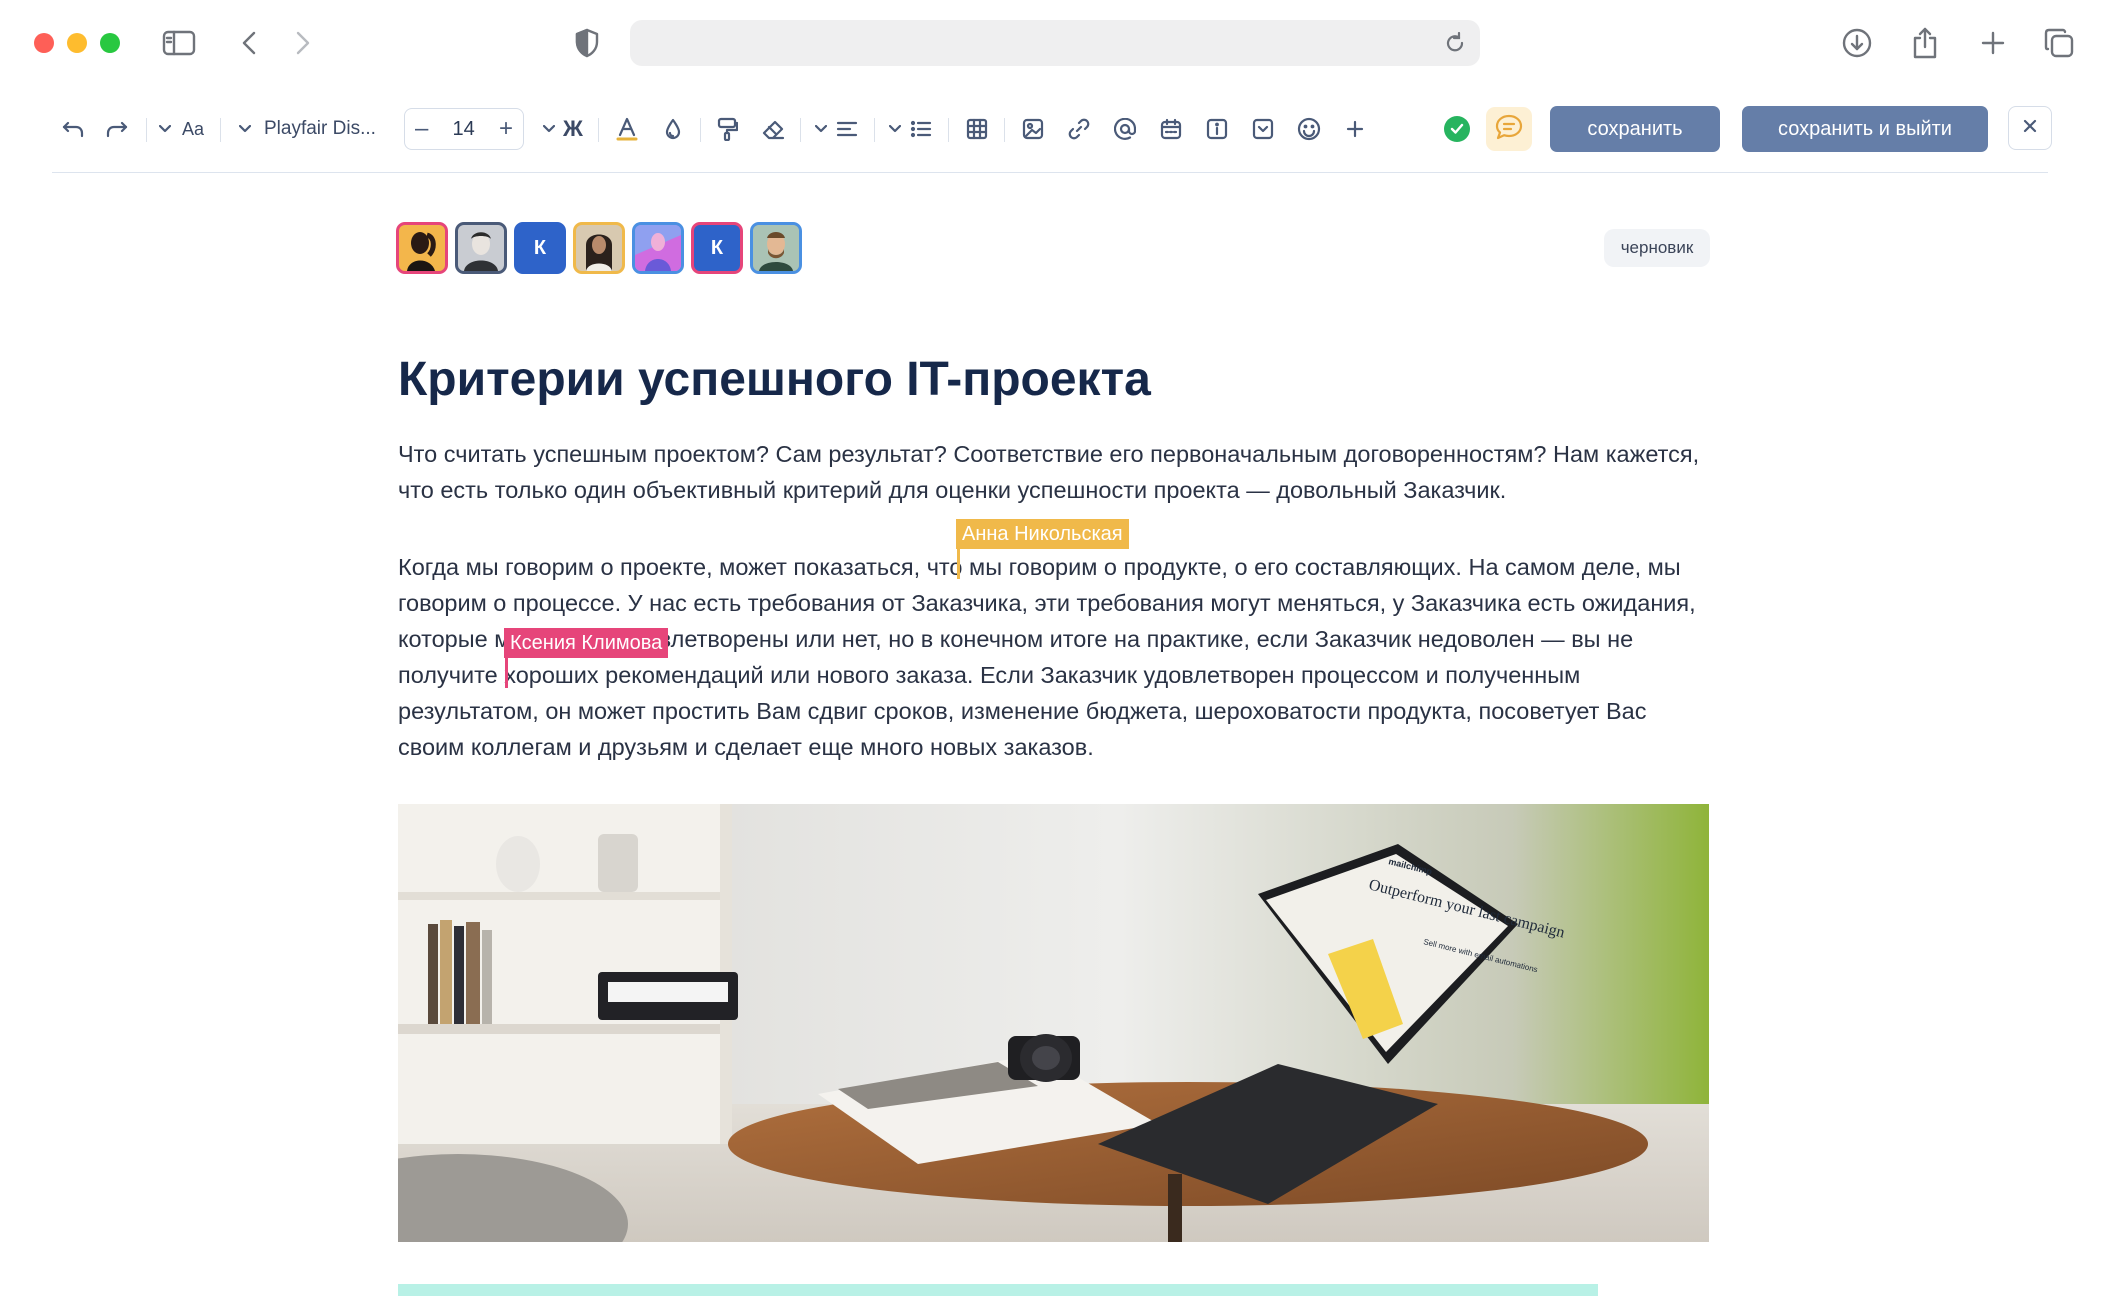  Describe the element at coordinates (1050, 172) in the screenshot. I see `toolbar-divider` at that location.